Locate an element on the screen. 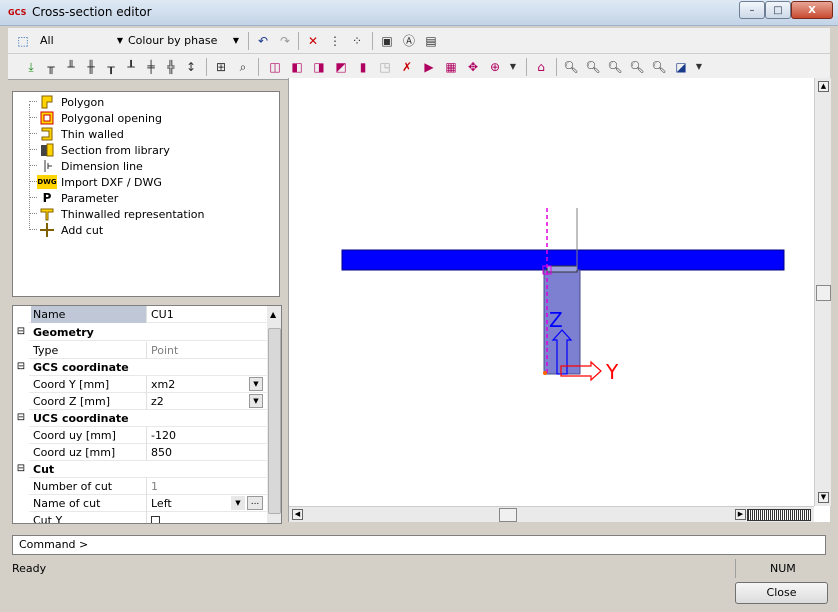  prop-row-number-of-cut: Number of cut 1 is located at coordinates (140, 486).